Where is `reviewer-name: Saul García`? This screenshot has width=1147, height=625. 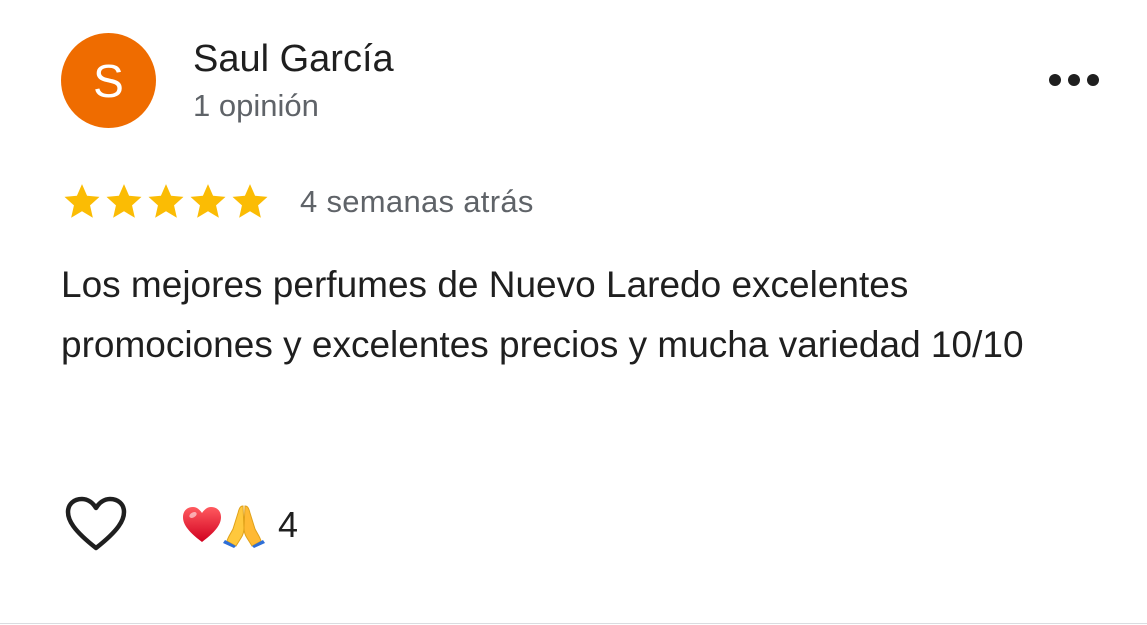 reviewer-name: Saul García is located at coordinates (293, 59).